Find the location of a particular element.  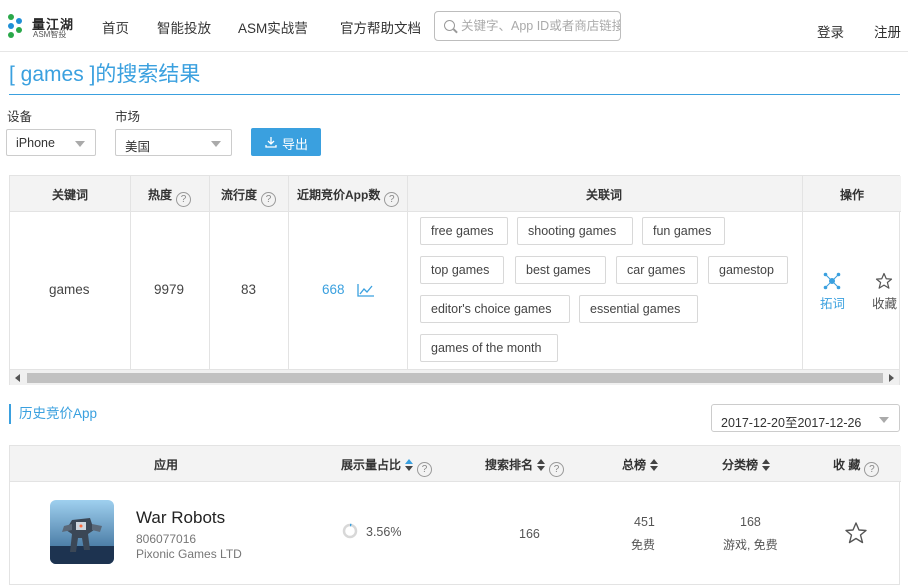

col-rank-label: 搜索排名 is located at coordinates (509, 465).